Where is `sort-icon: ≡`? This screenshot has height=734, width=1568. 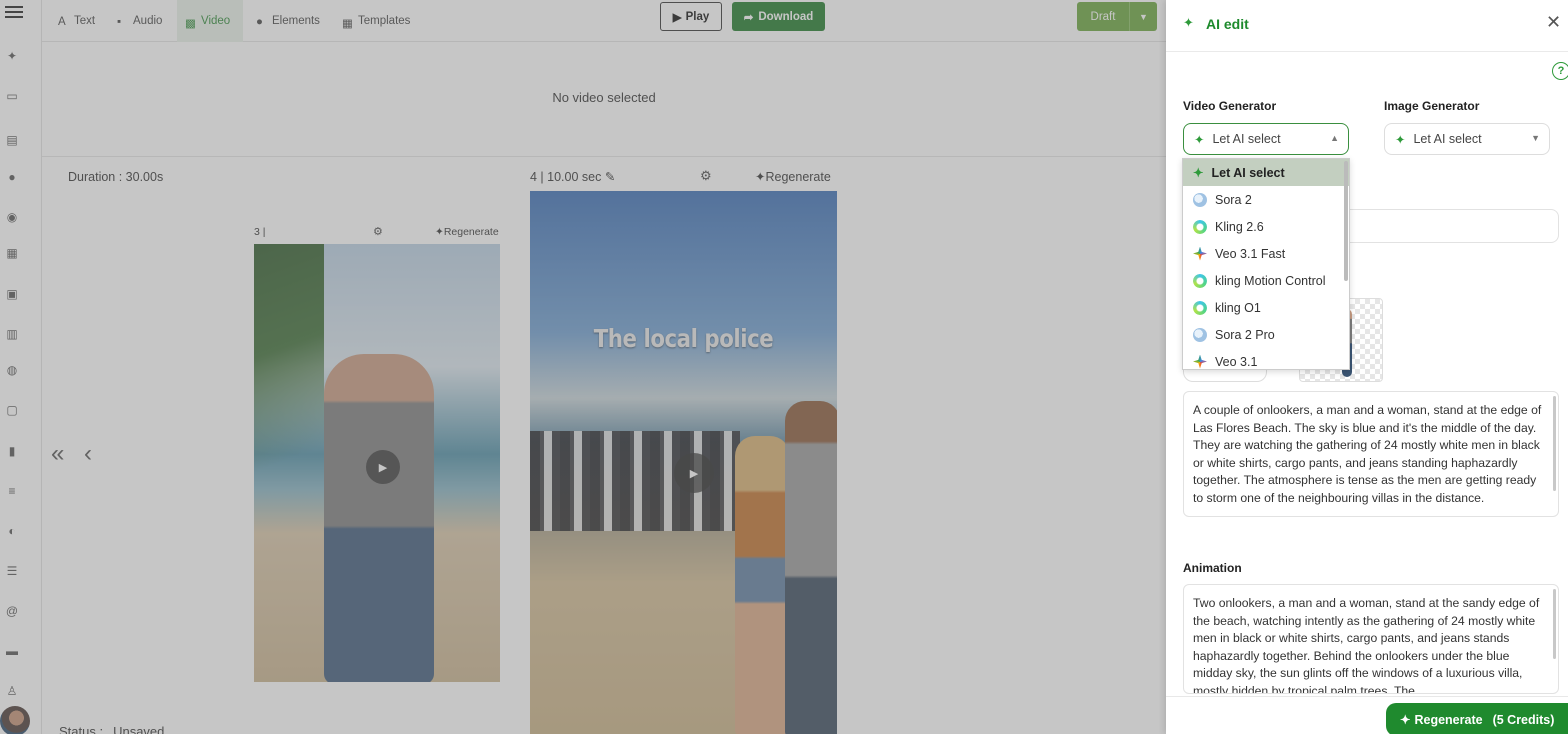
sort-icon: ≡ is located at coordinates (12, 491).